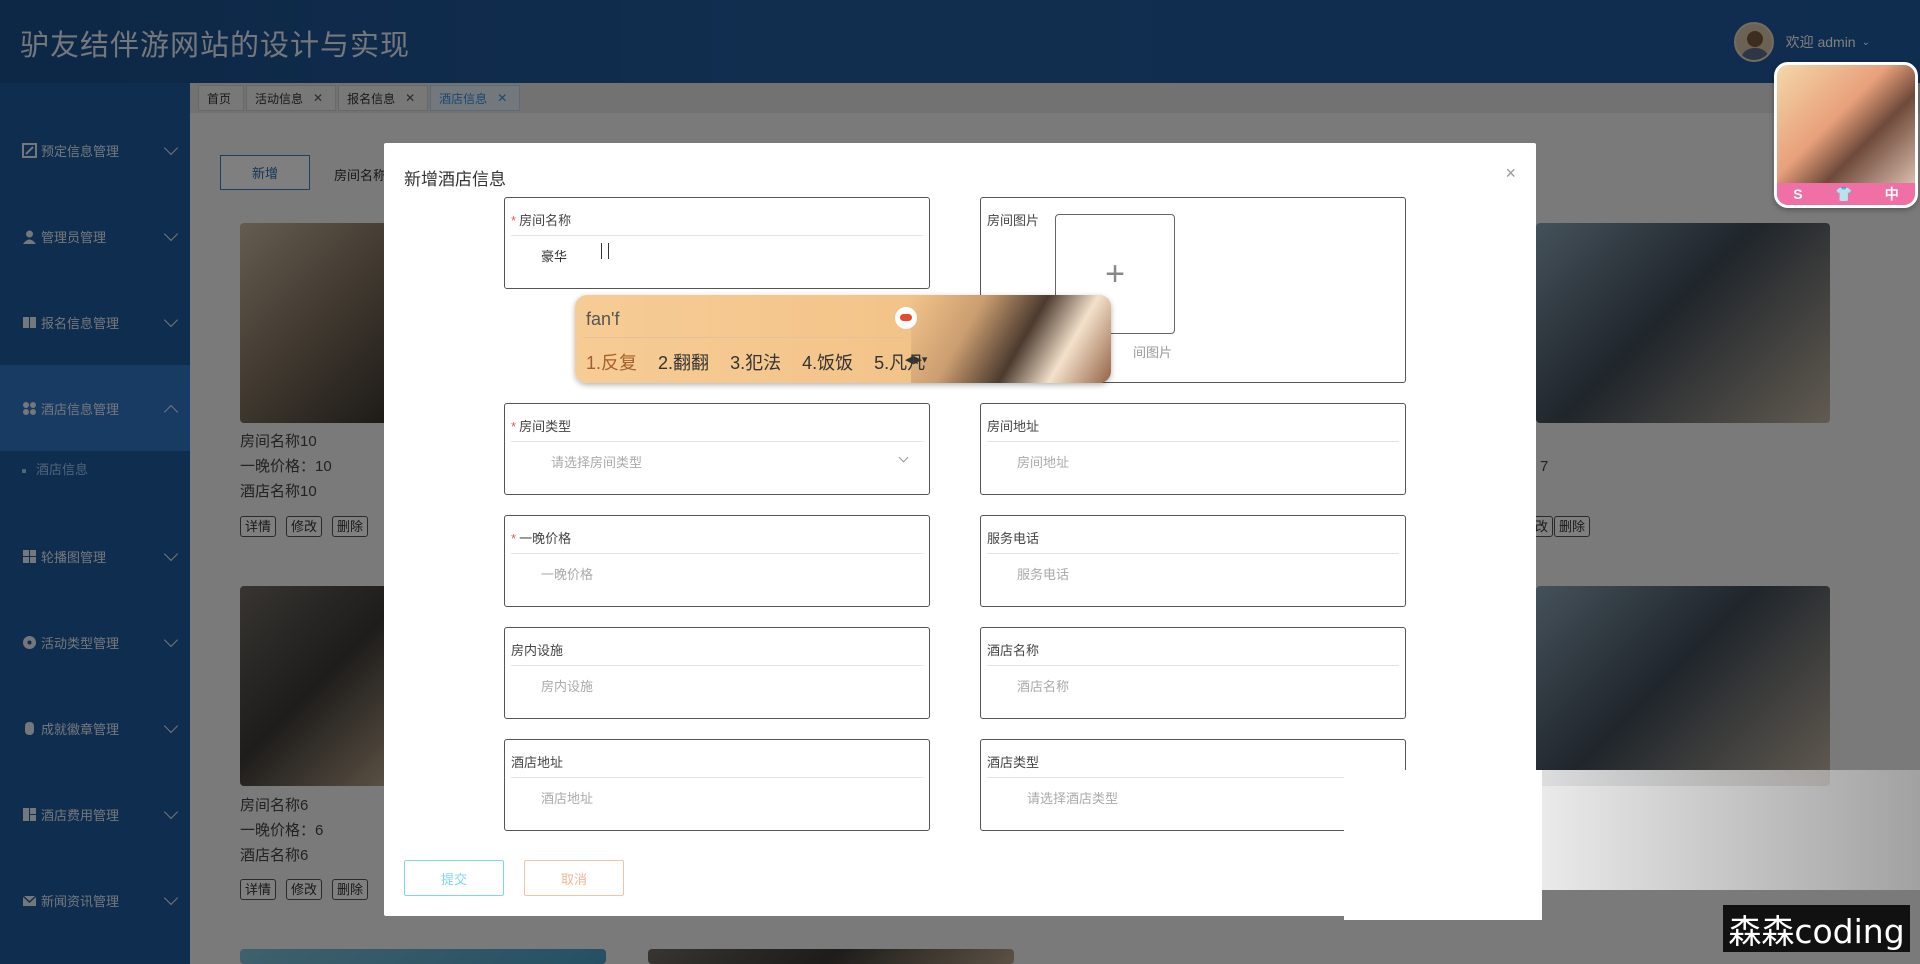 The image size is (1920, 964). What do you see at coordinates (567, 573) in the screenshot?
I see `price-input: 一晚价格` at bounding box center [567, 573].